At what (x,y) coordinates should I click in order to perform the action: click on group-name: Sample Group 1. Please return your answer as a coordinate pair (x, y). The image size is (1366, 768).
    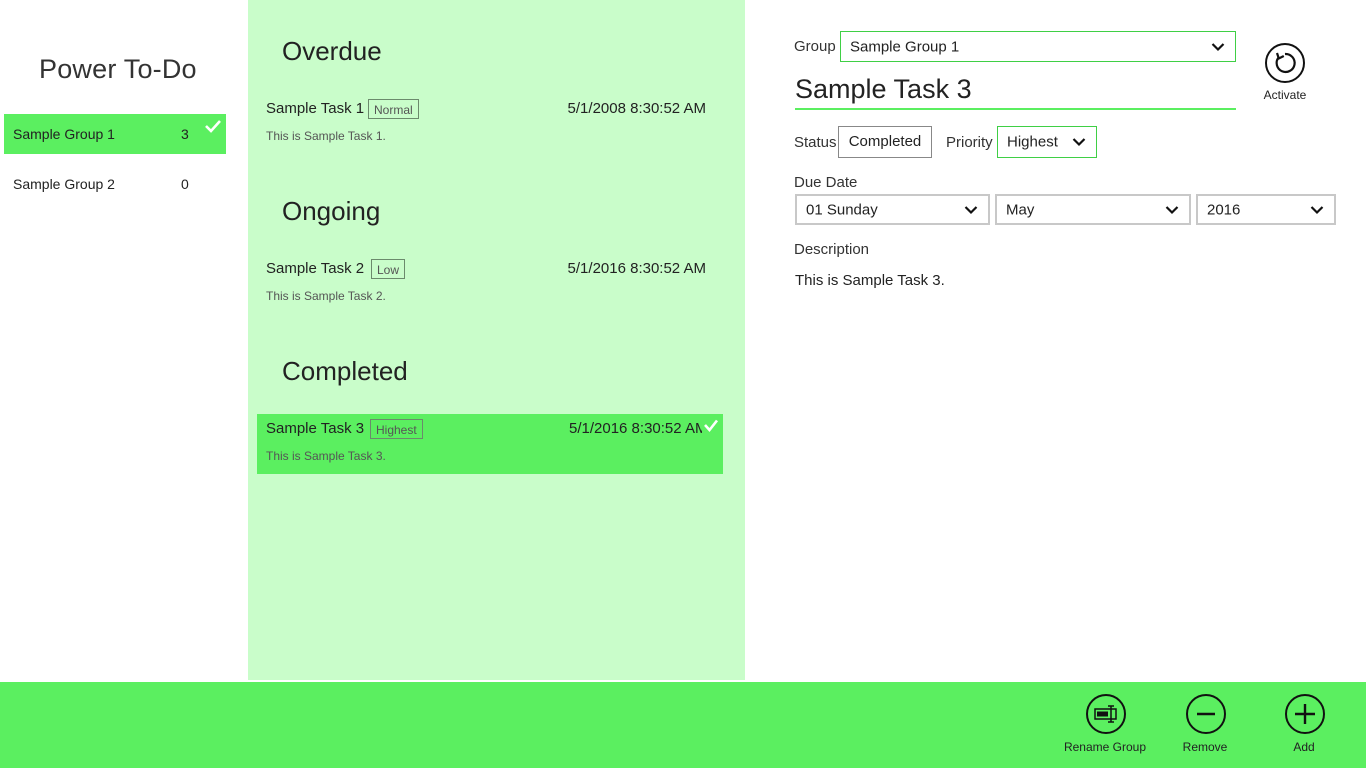
    Looking at the image, I should click on (64, 134).